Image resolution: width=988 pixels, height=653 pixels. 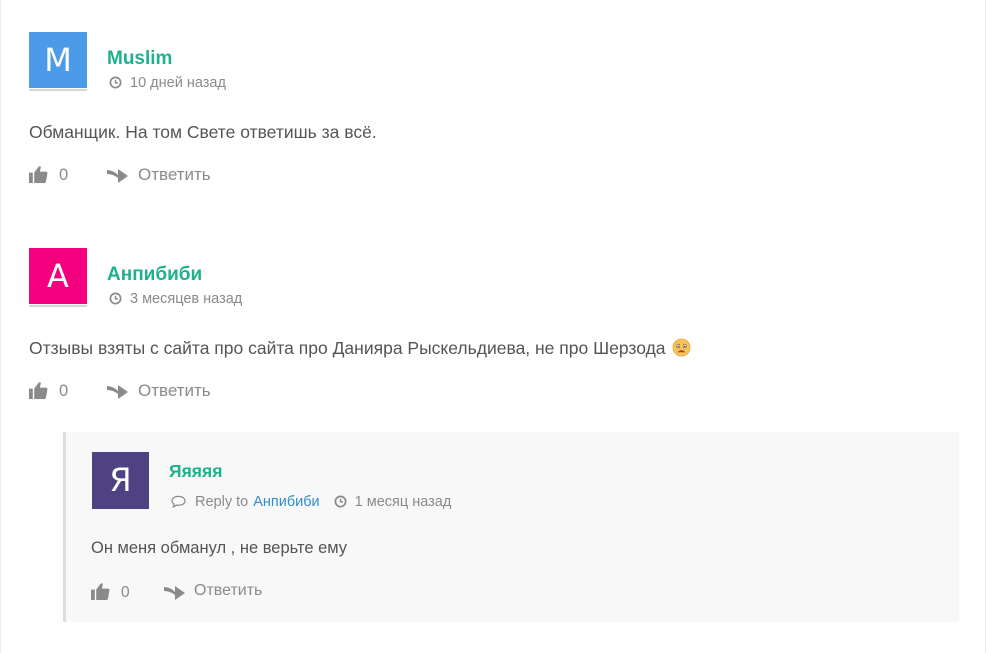 I want to click on comment-author: Анпибиби, so click(x=154, y=275).